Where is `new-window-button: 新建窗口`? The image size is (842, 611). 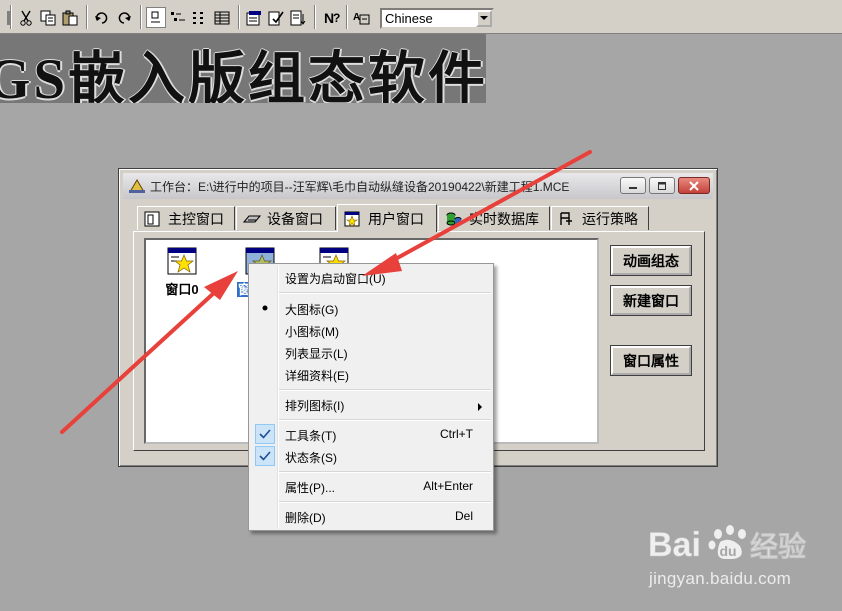
new-window-button: 新建窗口 is located at coordinates (651, 300).